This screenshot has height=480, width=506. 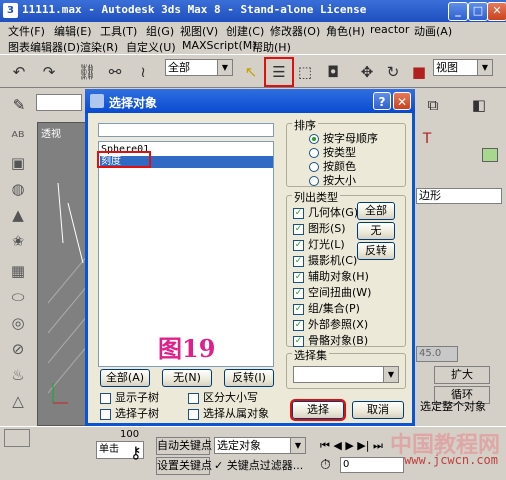 I want to click on cancel-button: 取消, so click(x=378, y=410).